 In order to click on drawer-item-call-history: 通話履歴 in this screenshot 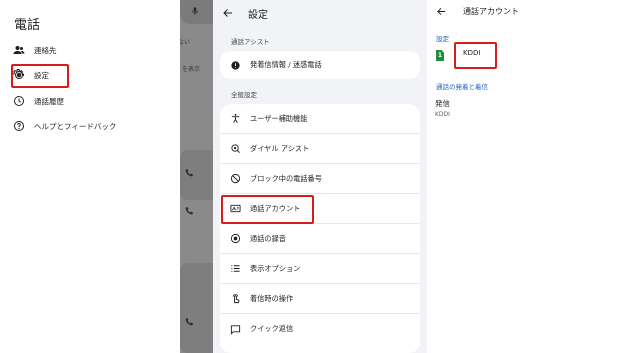, I will do `click(90, 101)`.